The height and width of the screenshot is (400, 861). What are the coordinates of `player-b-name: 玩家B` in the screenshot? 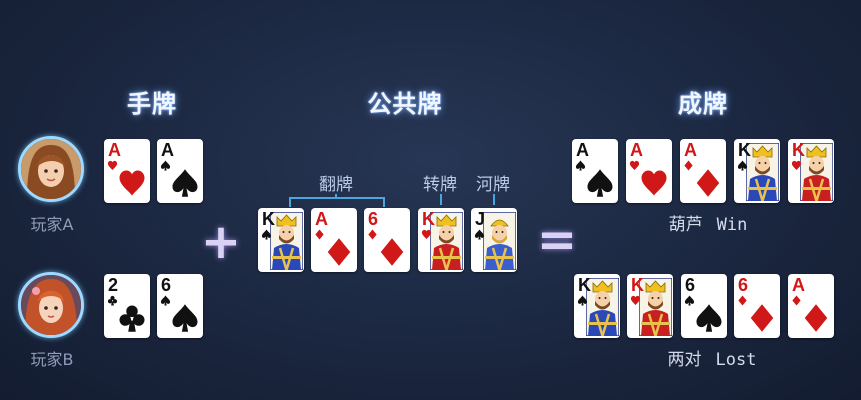 It's located at (52, 359).